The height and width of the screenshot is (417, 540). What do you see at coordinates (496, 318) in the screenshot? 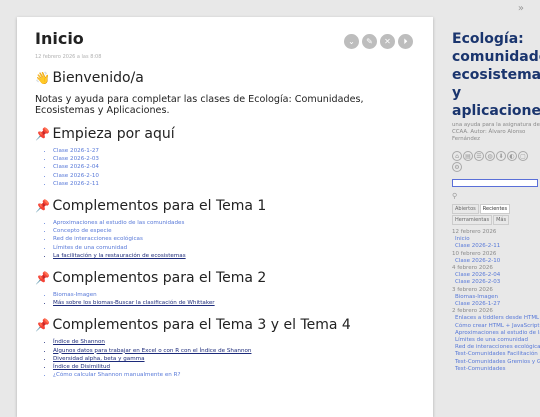
I see `recent-item: Enlaces a tiddlers desde HTML` at bounding box center [496, 318].